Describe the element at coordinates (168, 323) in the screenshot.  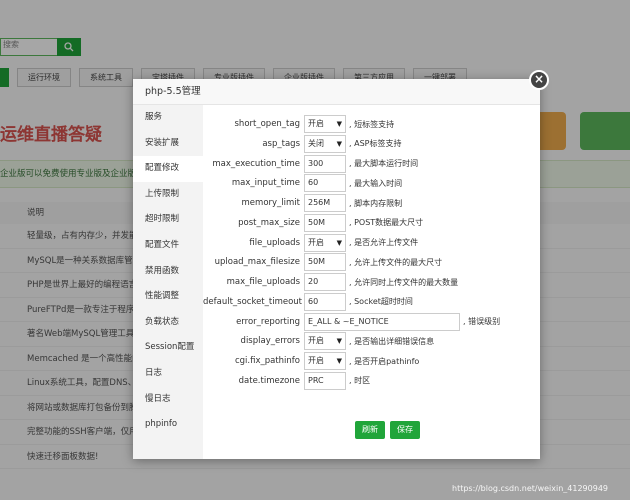
I see `sidebar-item: 负载状态` at that location.